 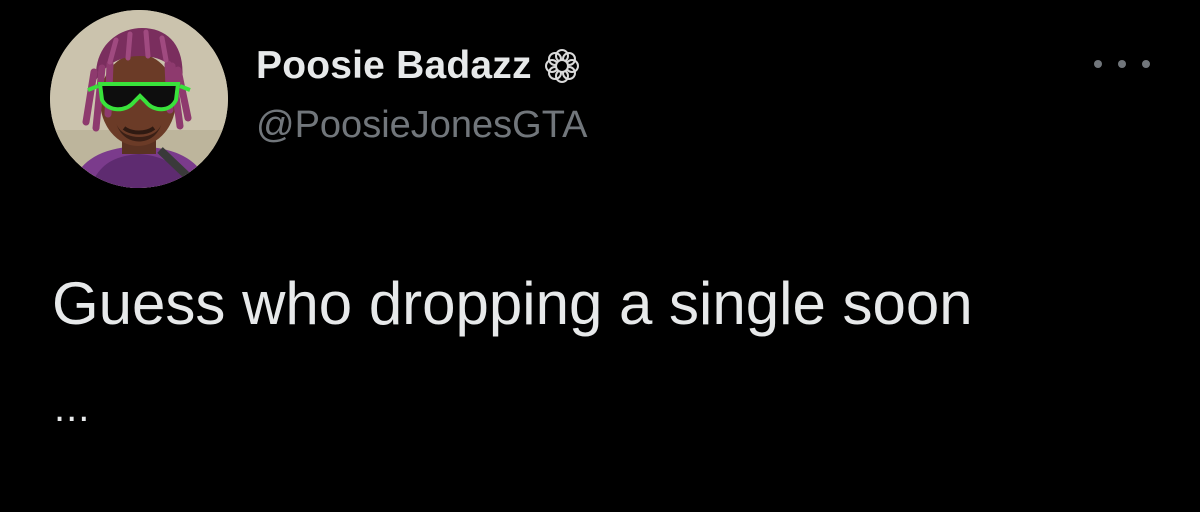 What do you see at coordinates (394, 66) in the screenshot?
I see `display-name: Poosie Badazz` at bounding box center [394, 66].